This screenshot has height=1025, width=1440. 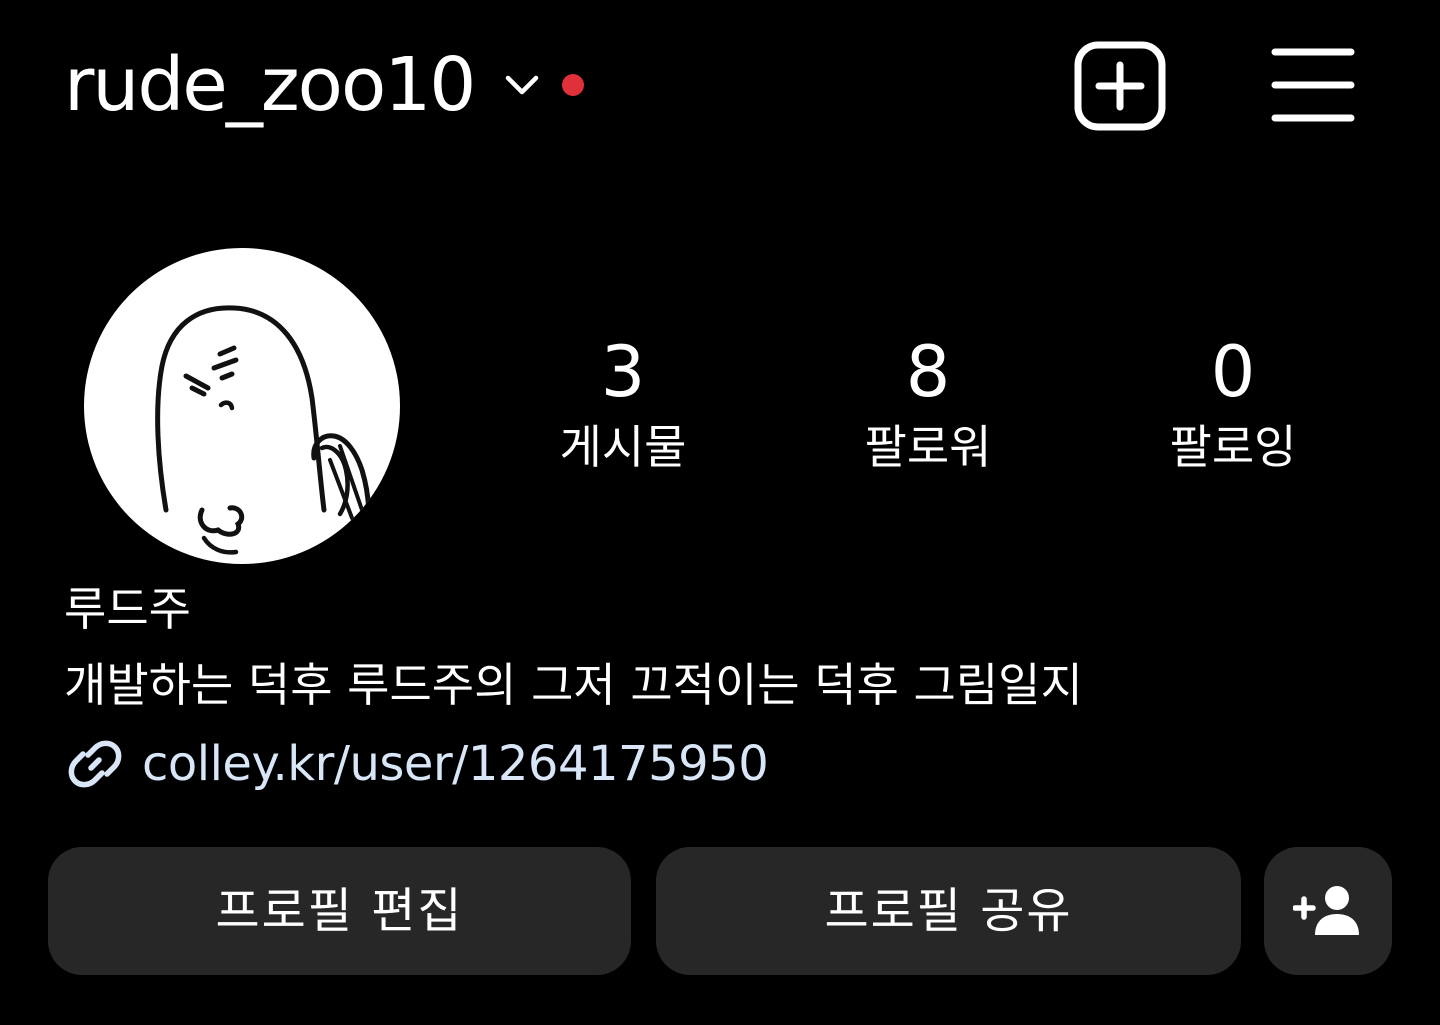 I want to click on hamburger-menu-icon, so click(x=1313, y=85).